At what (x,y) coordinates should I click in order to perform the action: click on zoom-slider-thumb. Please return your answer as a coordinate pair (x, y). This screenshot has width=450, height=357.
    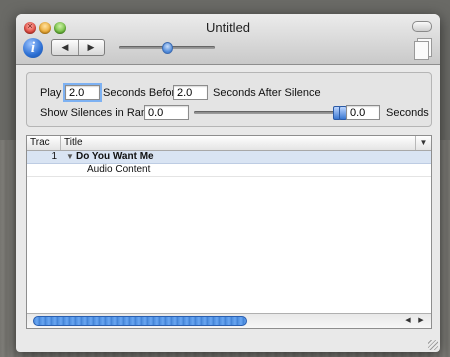
    Looking at the image, I should click on (167, 48).